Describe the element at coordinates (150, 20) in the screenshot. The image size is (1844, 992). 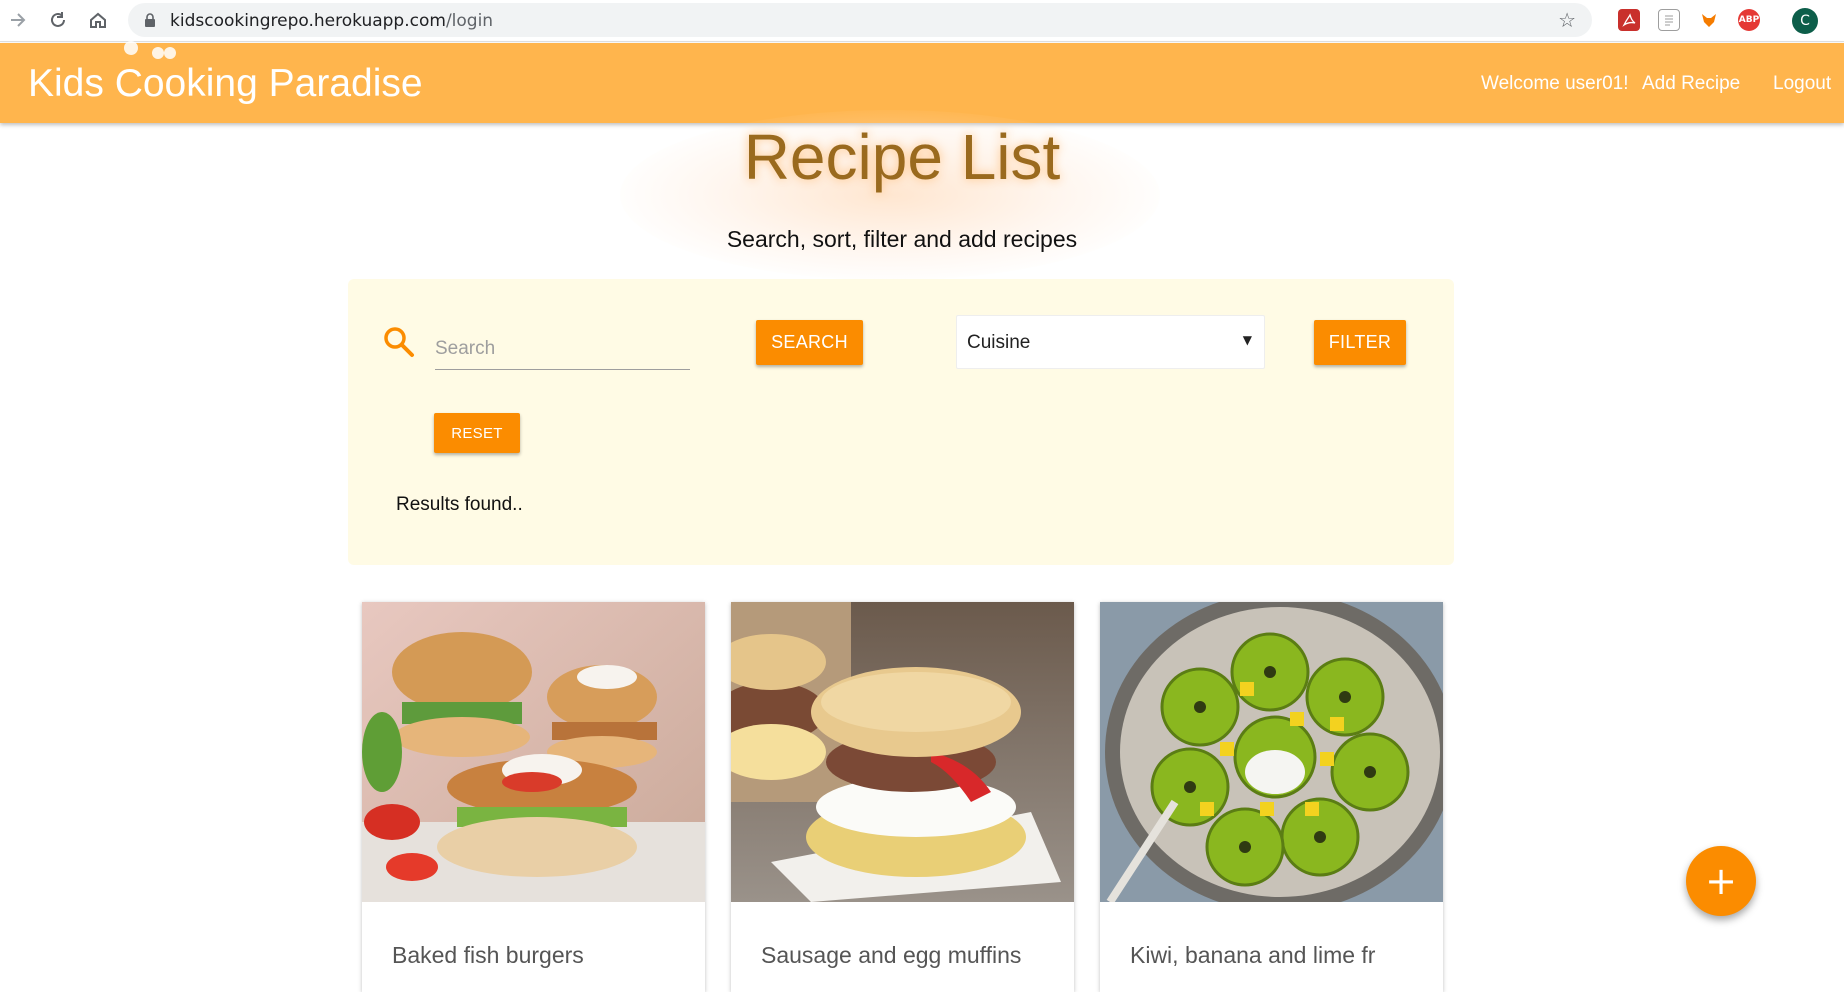
I see `lock-icon` at that location.